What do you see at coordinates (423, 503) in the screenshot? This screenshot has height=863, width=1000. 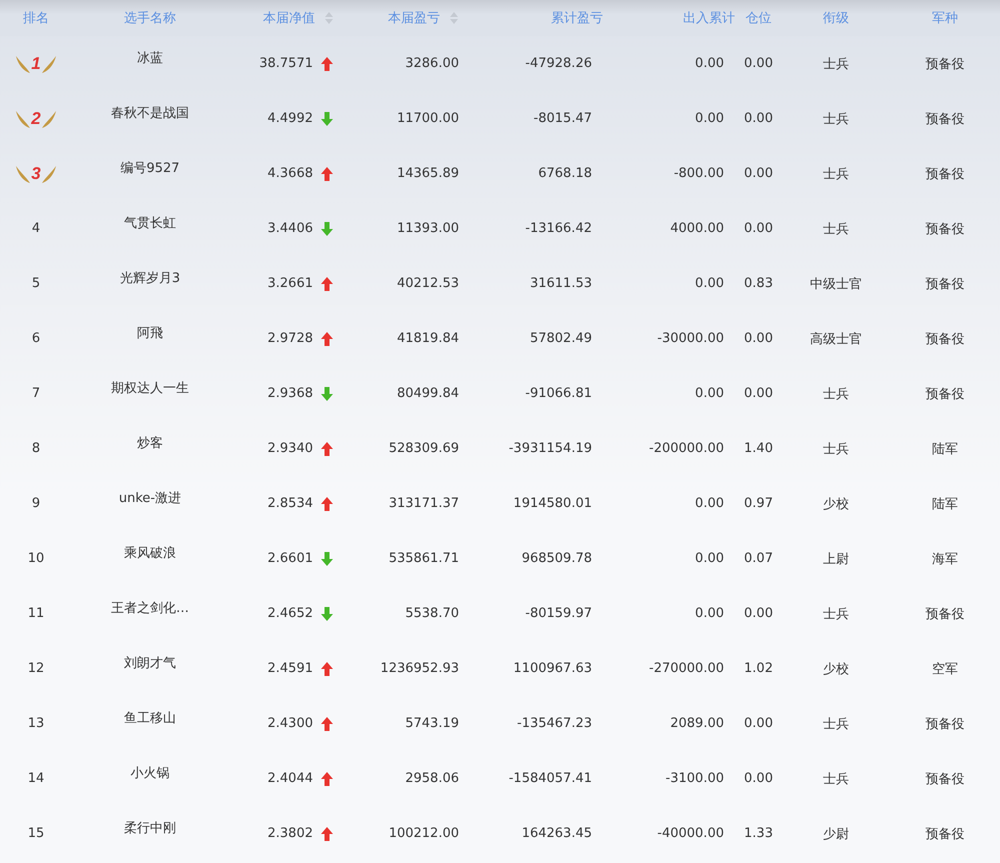 I see `profit-value: 313171.37` at bounding box center [423, 503].